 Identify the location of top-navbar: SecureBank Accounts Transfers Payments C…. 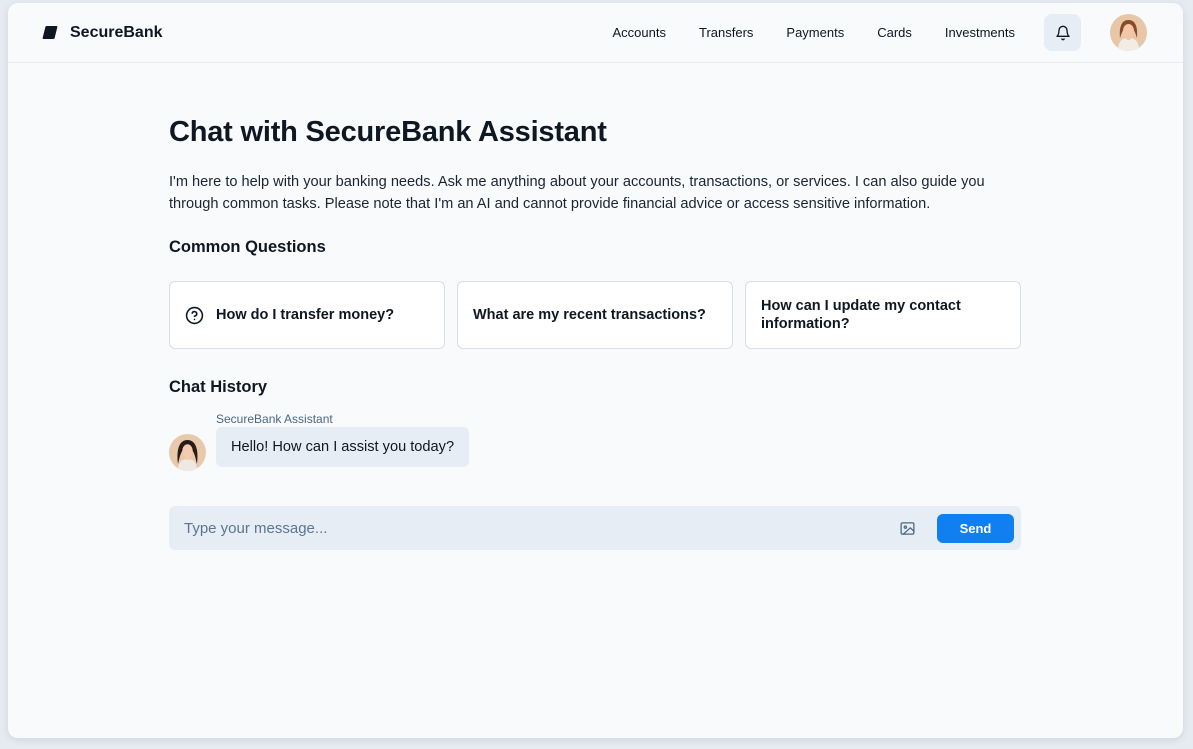
(595, 33).